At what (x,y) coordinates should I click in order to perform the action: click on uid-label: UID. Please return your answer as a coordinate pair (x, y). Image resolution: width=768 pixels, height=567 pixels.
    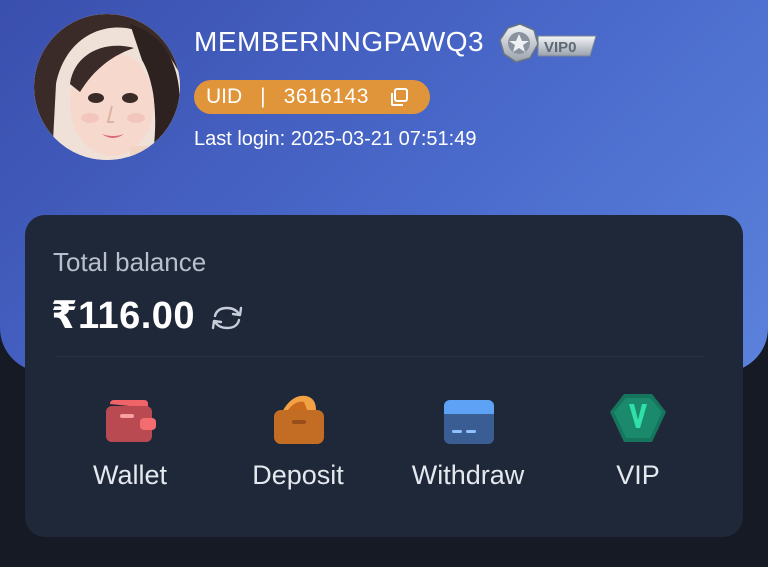
    Looking at the image, I should click on (224, 96).